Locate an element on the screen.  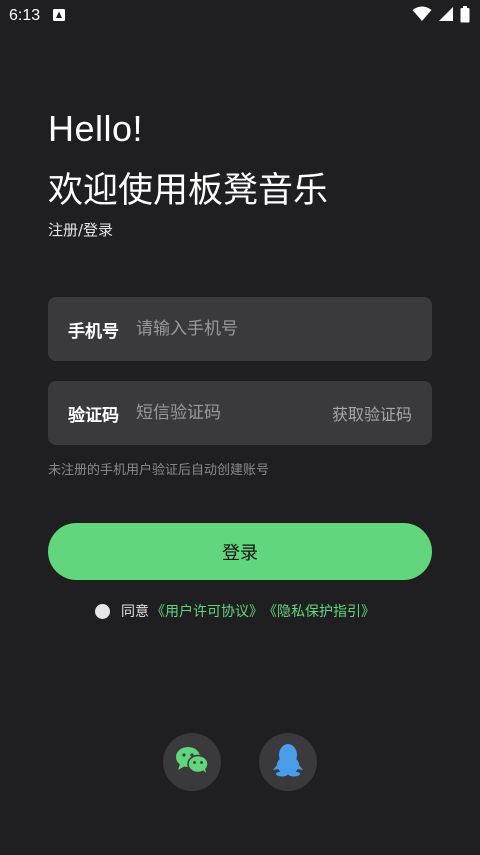
wechat-login-button is located at coordinates (192, 762).